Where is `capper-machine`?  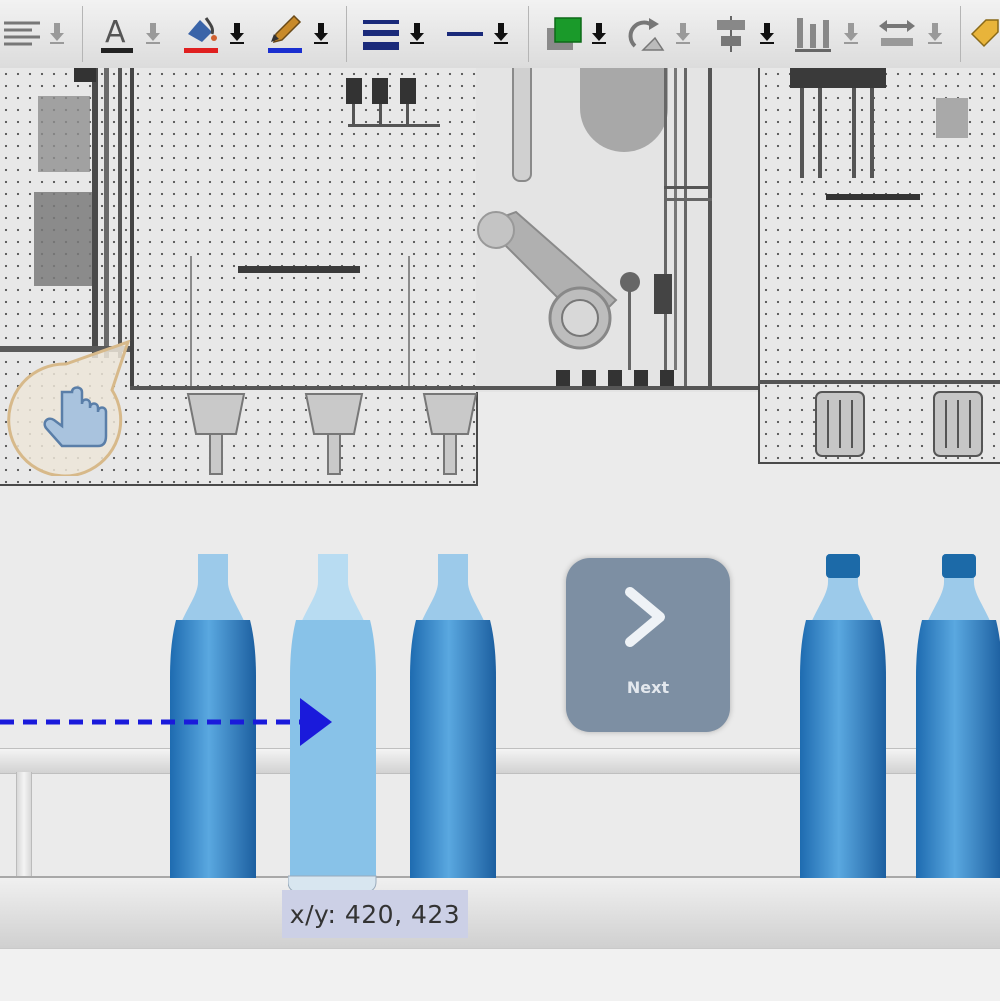
capper-machine is located at coordinates (621, 230).